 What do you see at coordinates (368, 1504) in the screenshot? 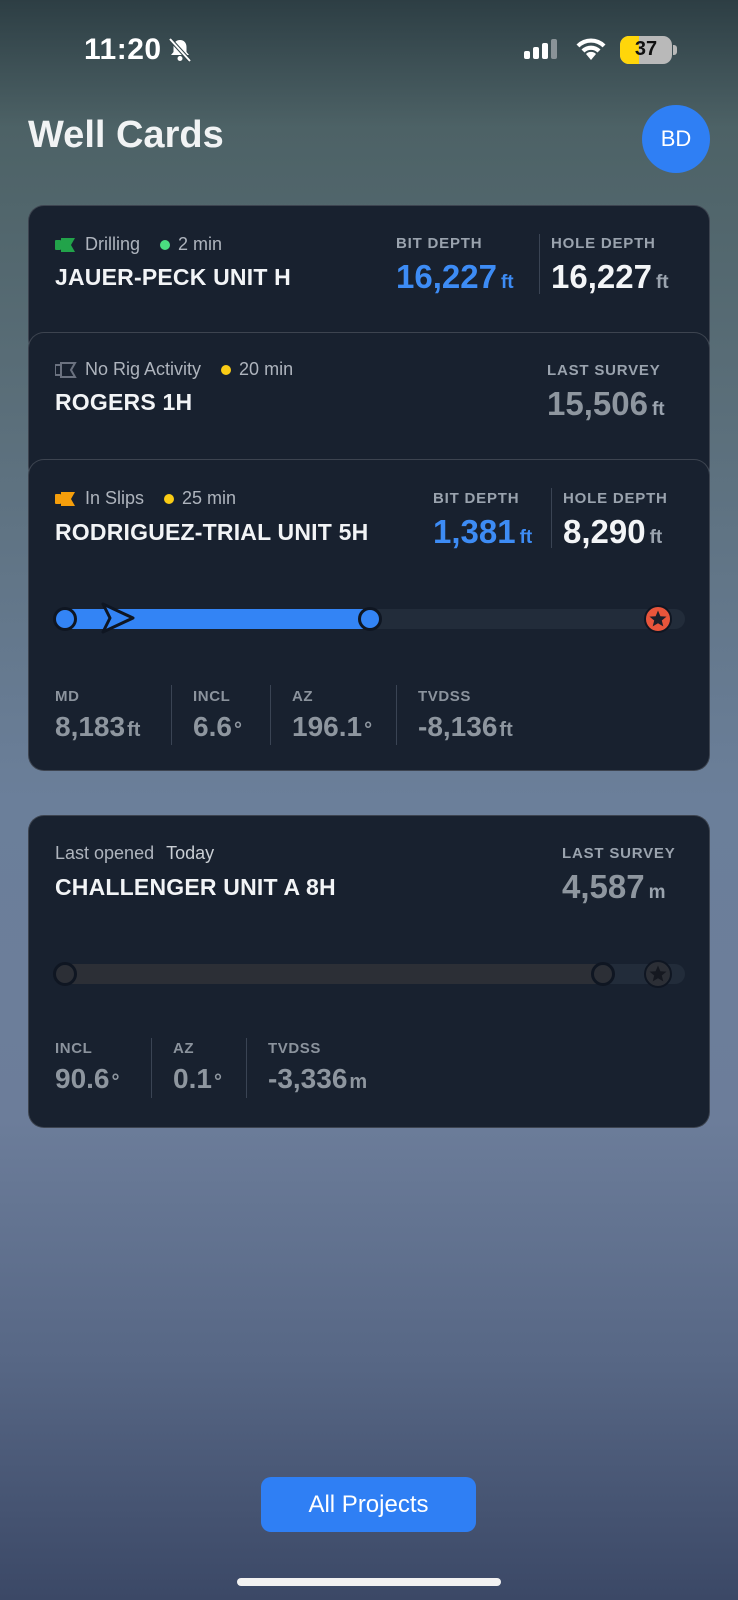
I see `all-projects-button: All Projects` at bounding box center [368, 1504].